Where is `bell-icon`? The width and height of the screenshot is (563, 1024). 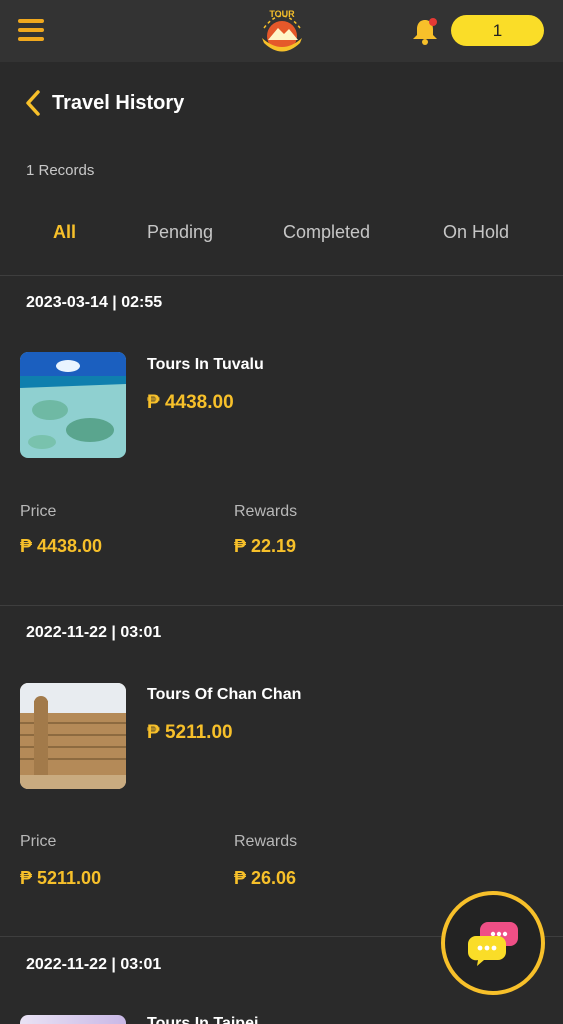
bell-icon is located at coordinates (425, 31).